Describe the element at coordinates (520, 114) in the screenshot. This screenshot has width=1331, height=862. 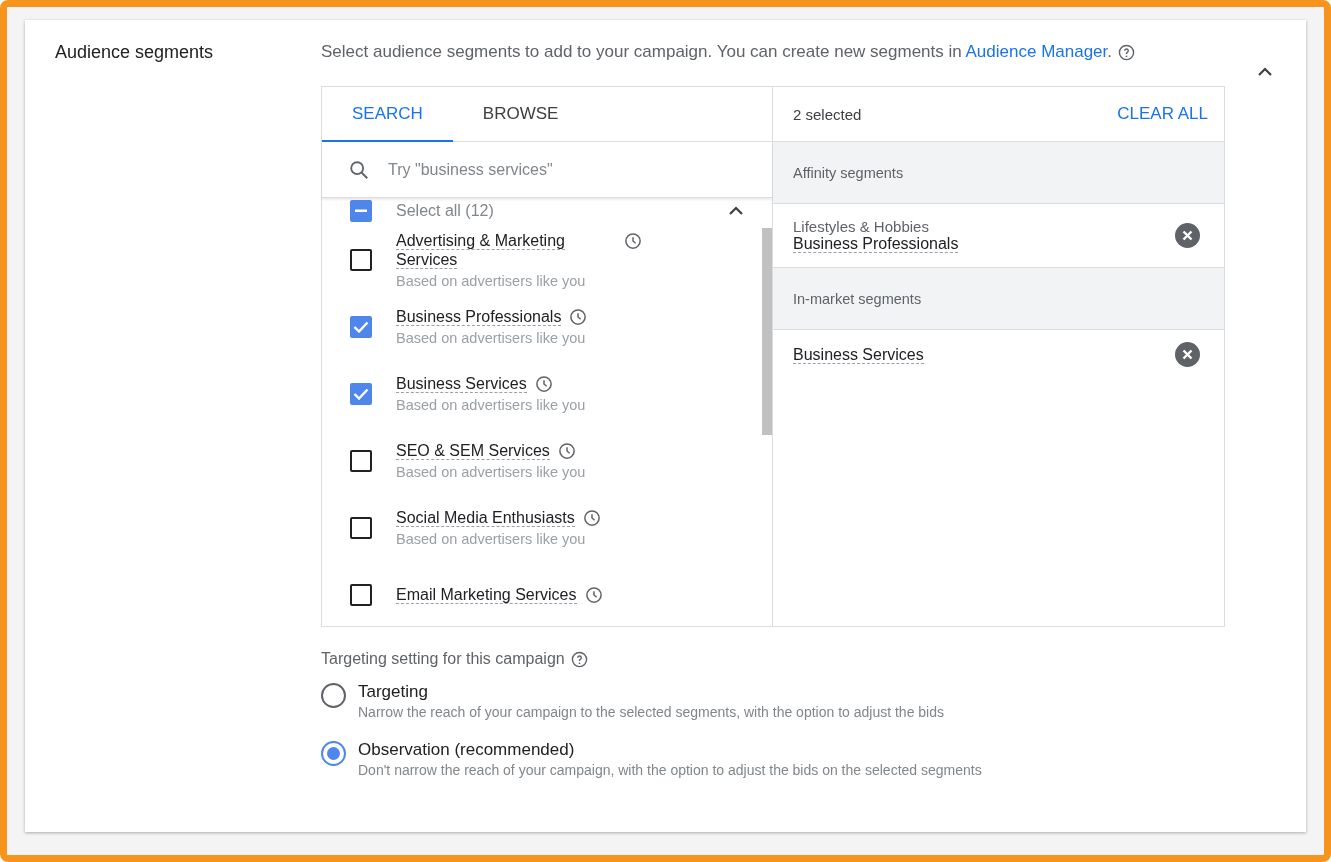
I see `tab: BROWSE` at that location.